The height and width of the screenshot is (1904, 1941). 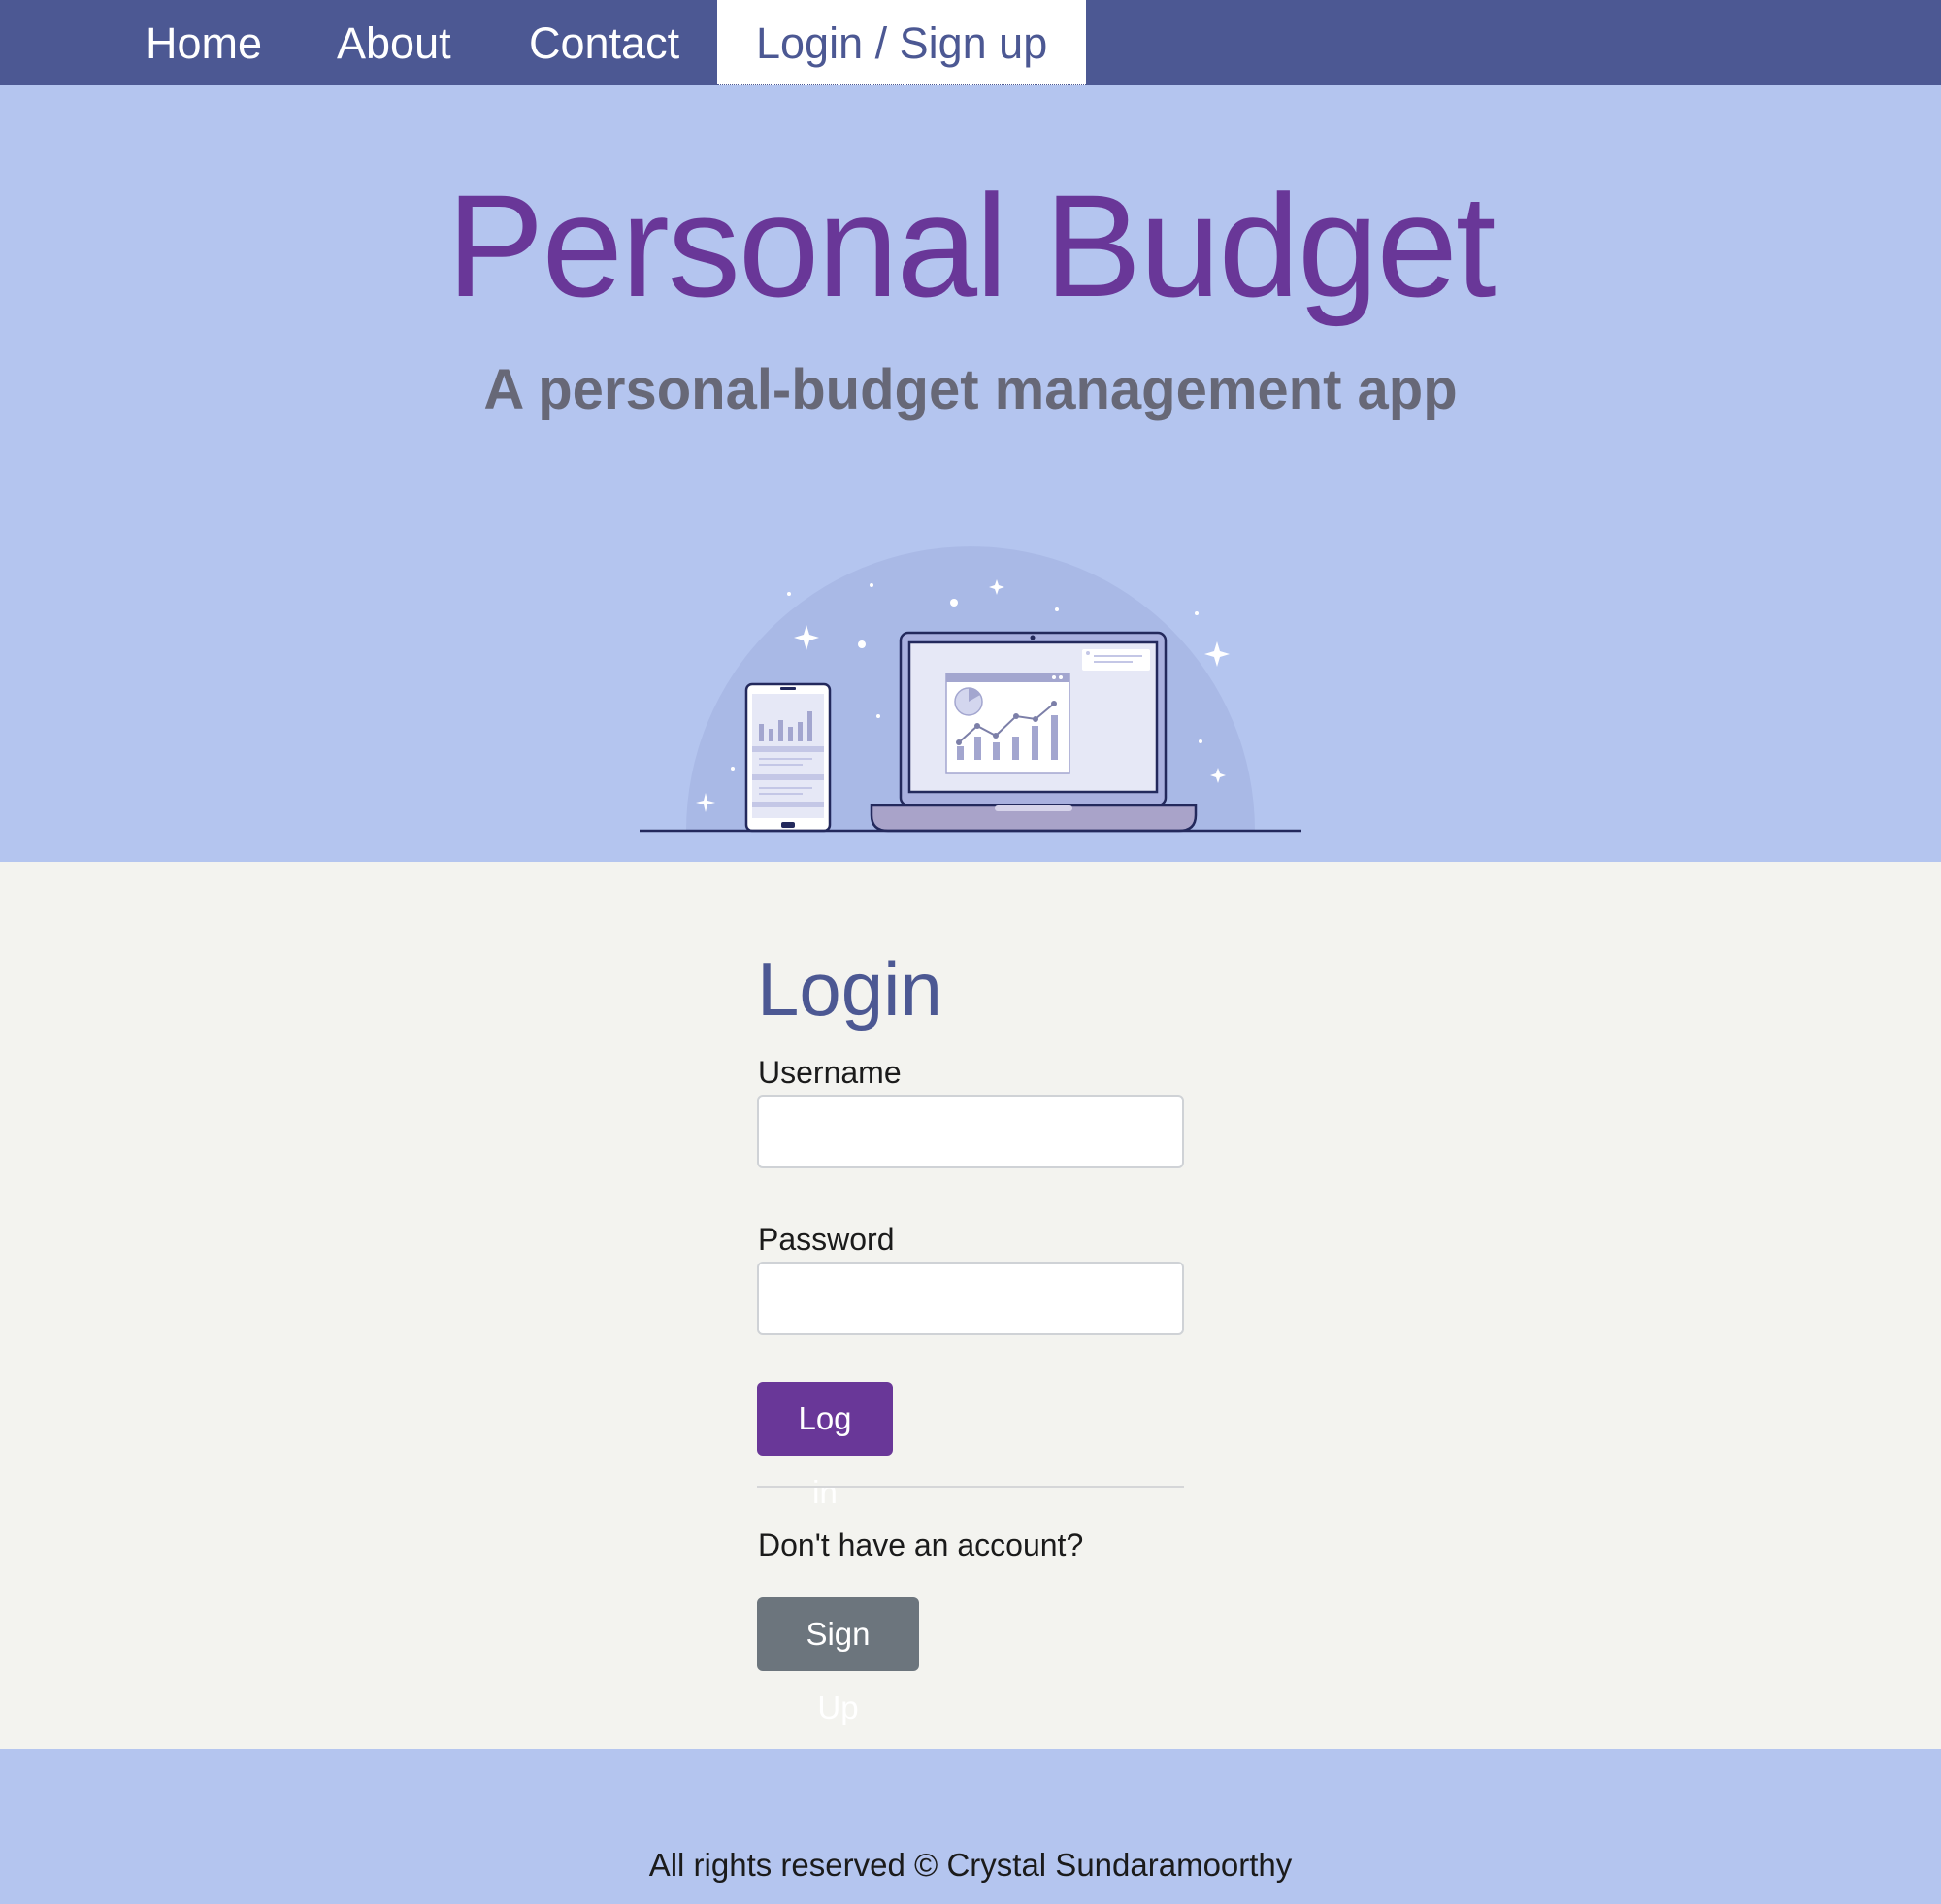 I want to click on login-heading: Login, so click(x=849, y=989).